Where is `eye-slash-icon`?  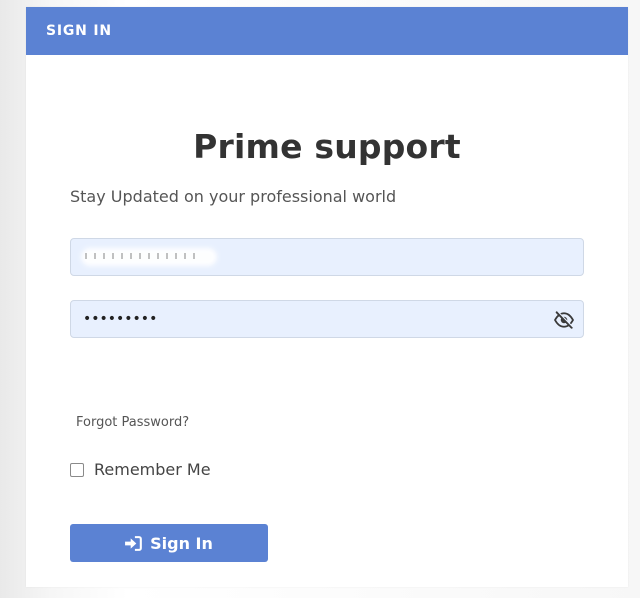 eye-slash-icon is located at coordinates (564, 320).